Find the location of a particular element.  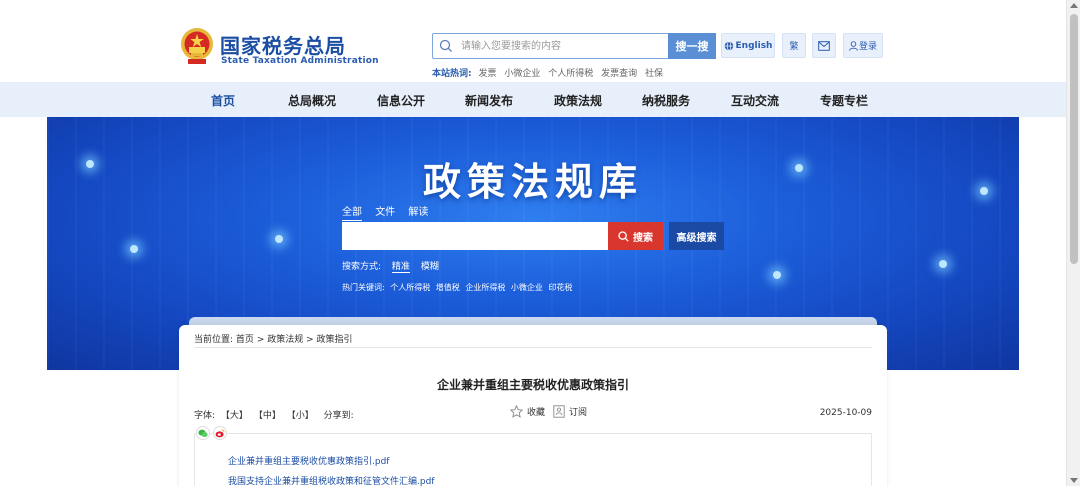

nav-item-news: 新闻发布 is located at coordinates (489, 100).